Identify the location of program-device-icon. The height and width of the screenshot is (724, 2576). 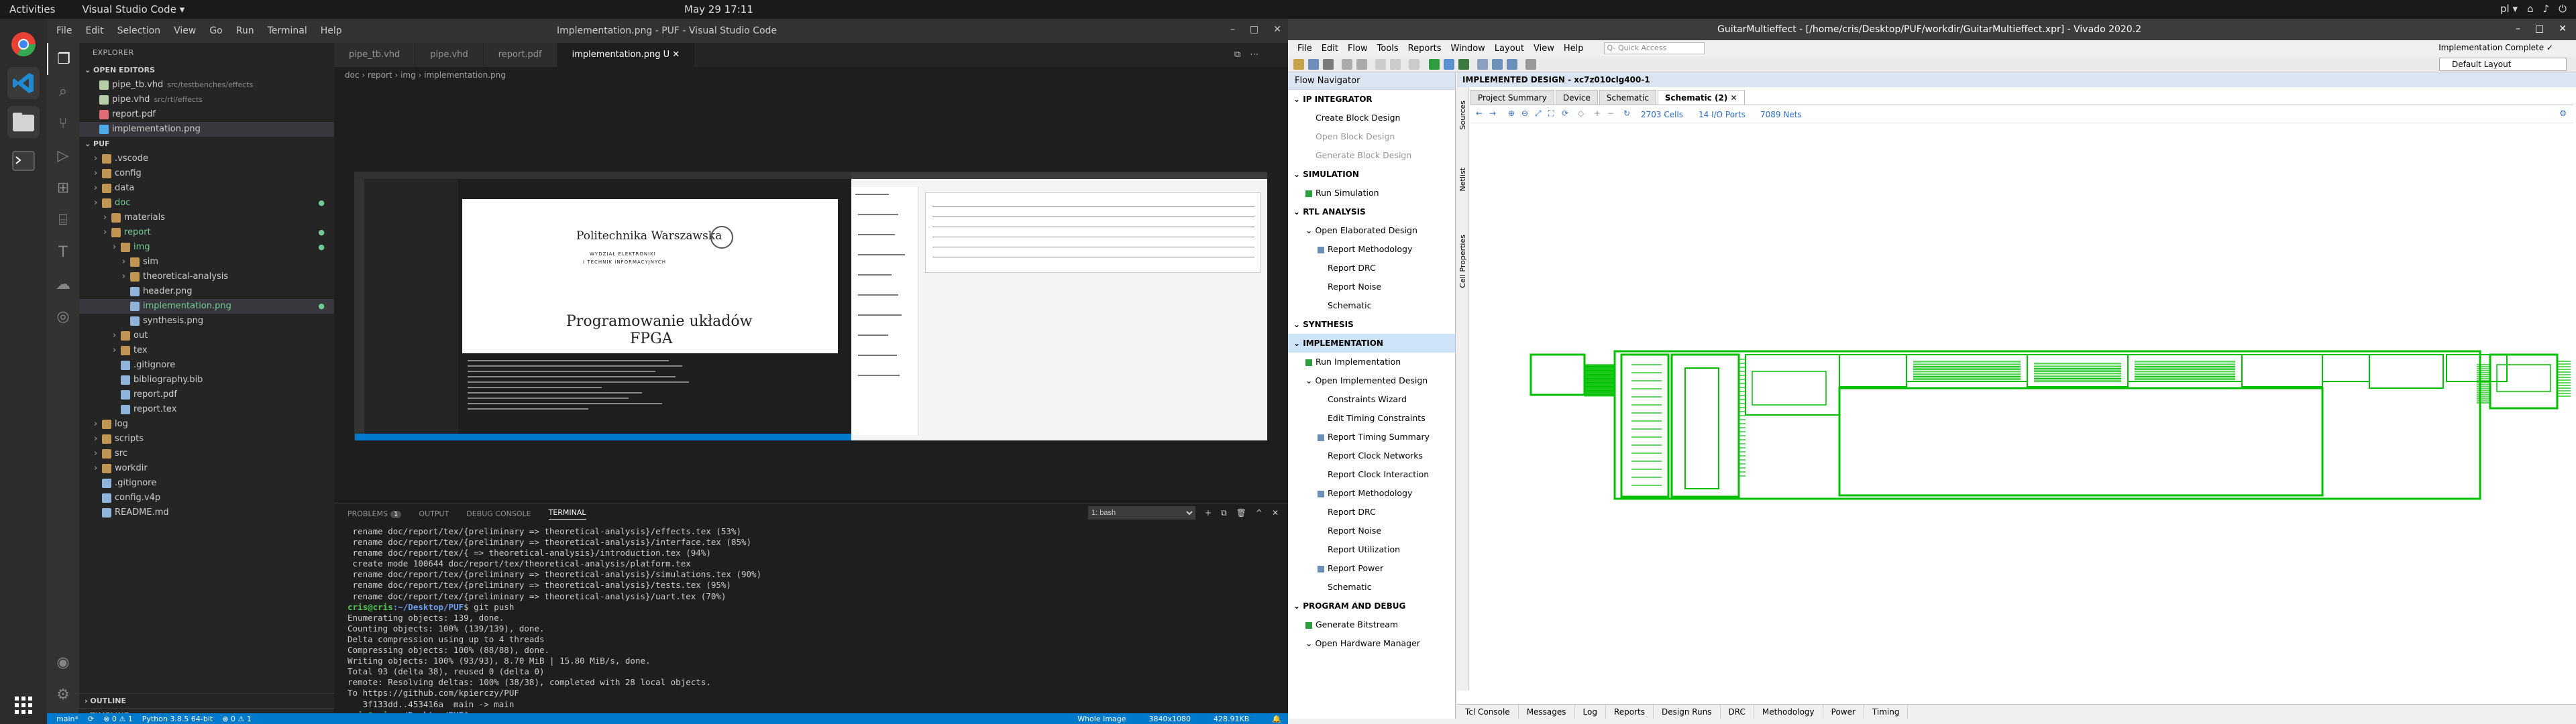
(1463, 64).